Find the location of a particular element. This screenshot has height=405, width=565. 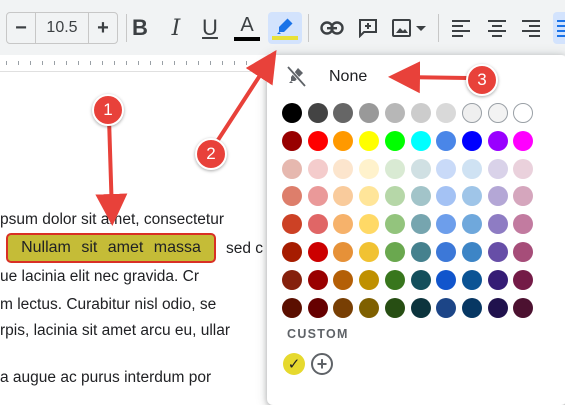

increase-font-size-button: + is located at coordinates (103, 28).